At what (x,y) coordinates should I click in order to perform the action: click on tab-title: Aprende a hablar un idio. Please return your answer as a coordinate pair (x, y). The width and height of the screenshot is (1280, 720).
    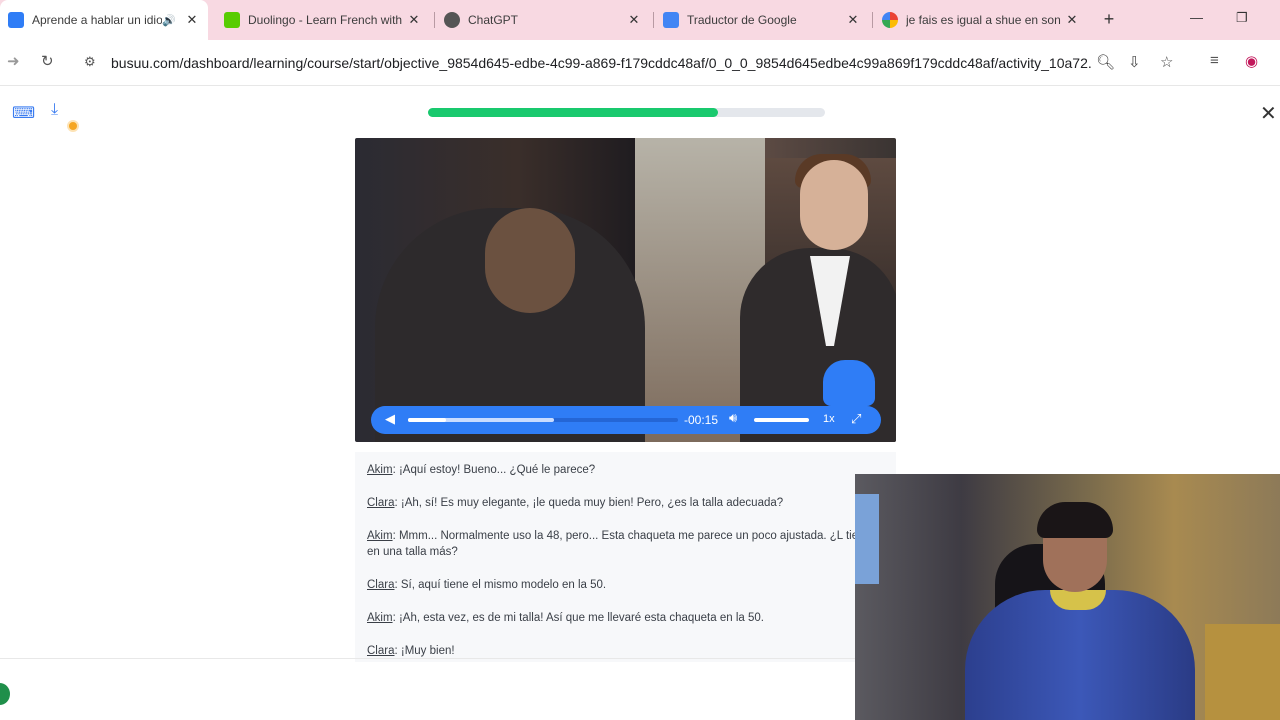
    Looking at the image, I should click on (97, 20).